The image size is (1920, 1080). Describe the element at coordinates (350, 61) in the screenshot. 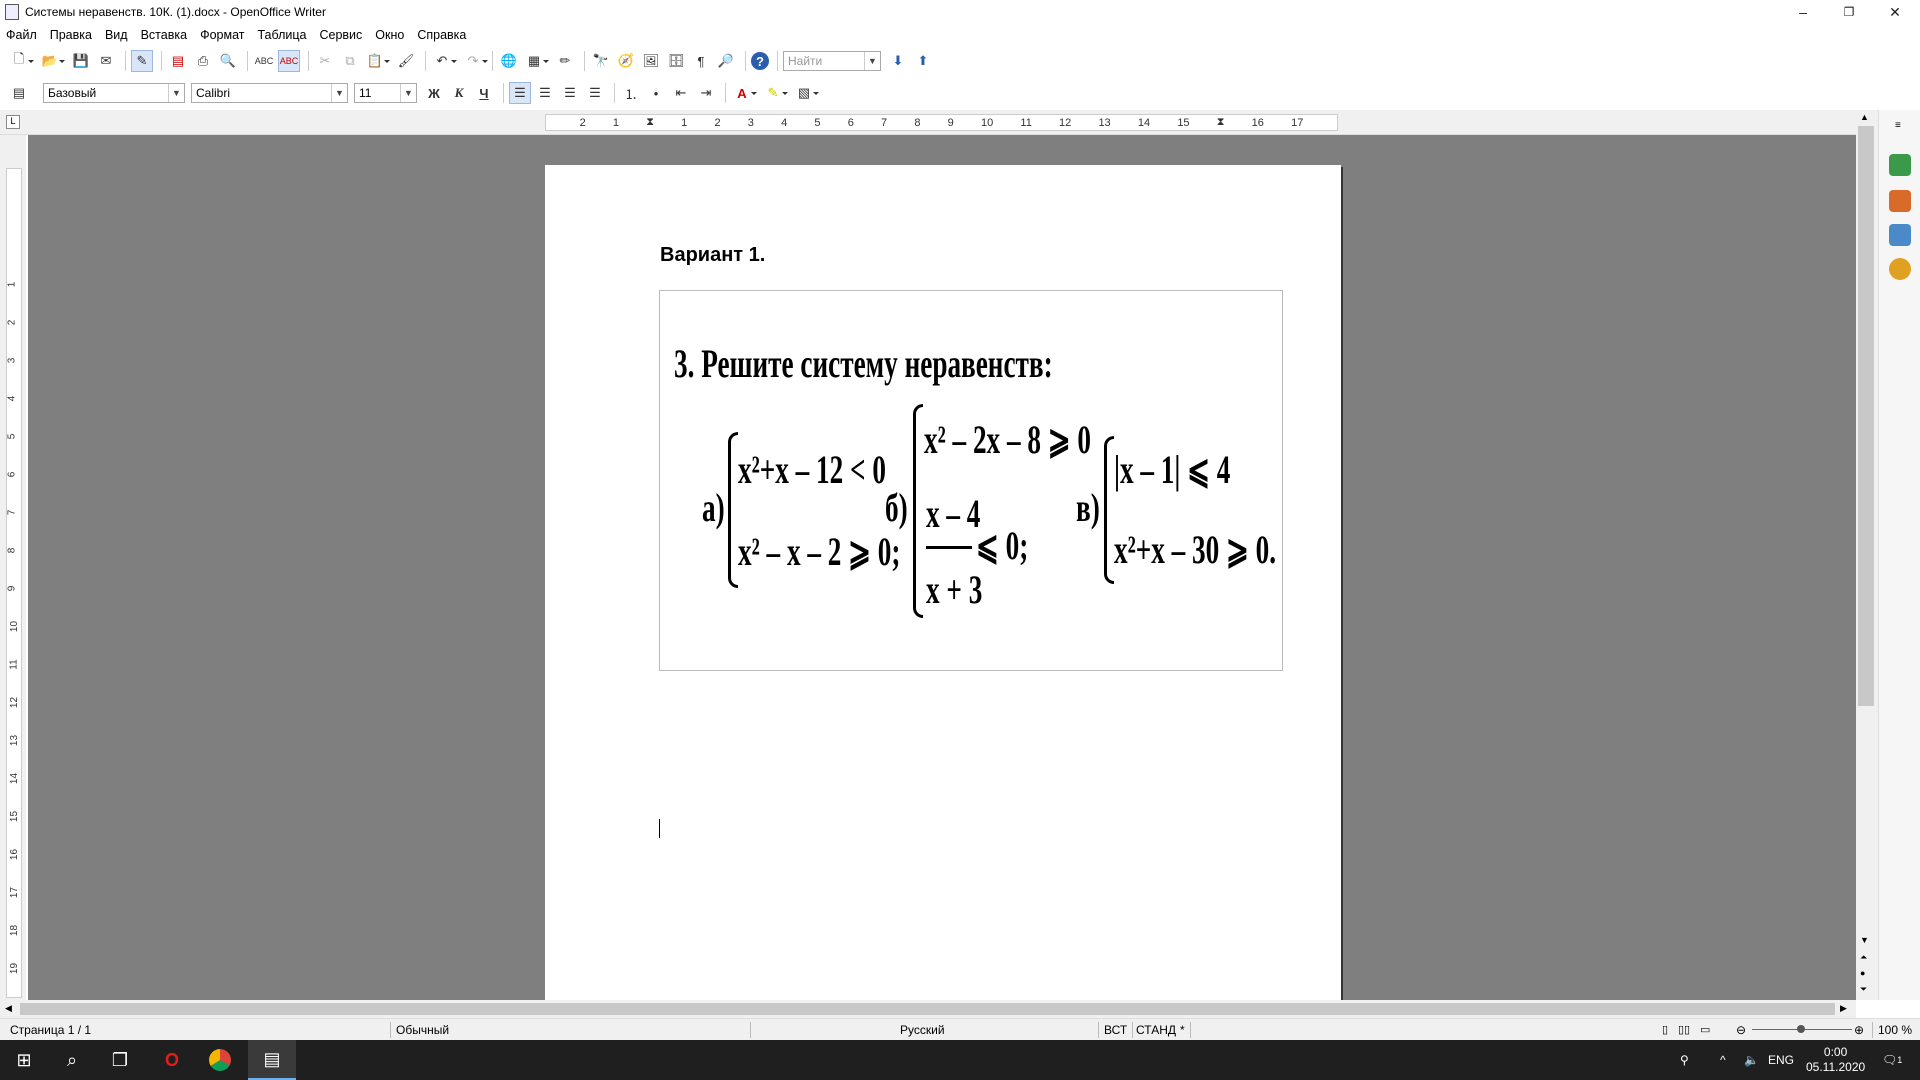

I see `copy-icon: ⧉` at that location.